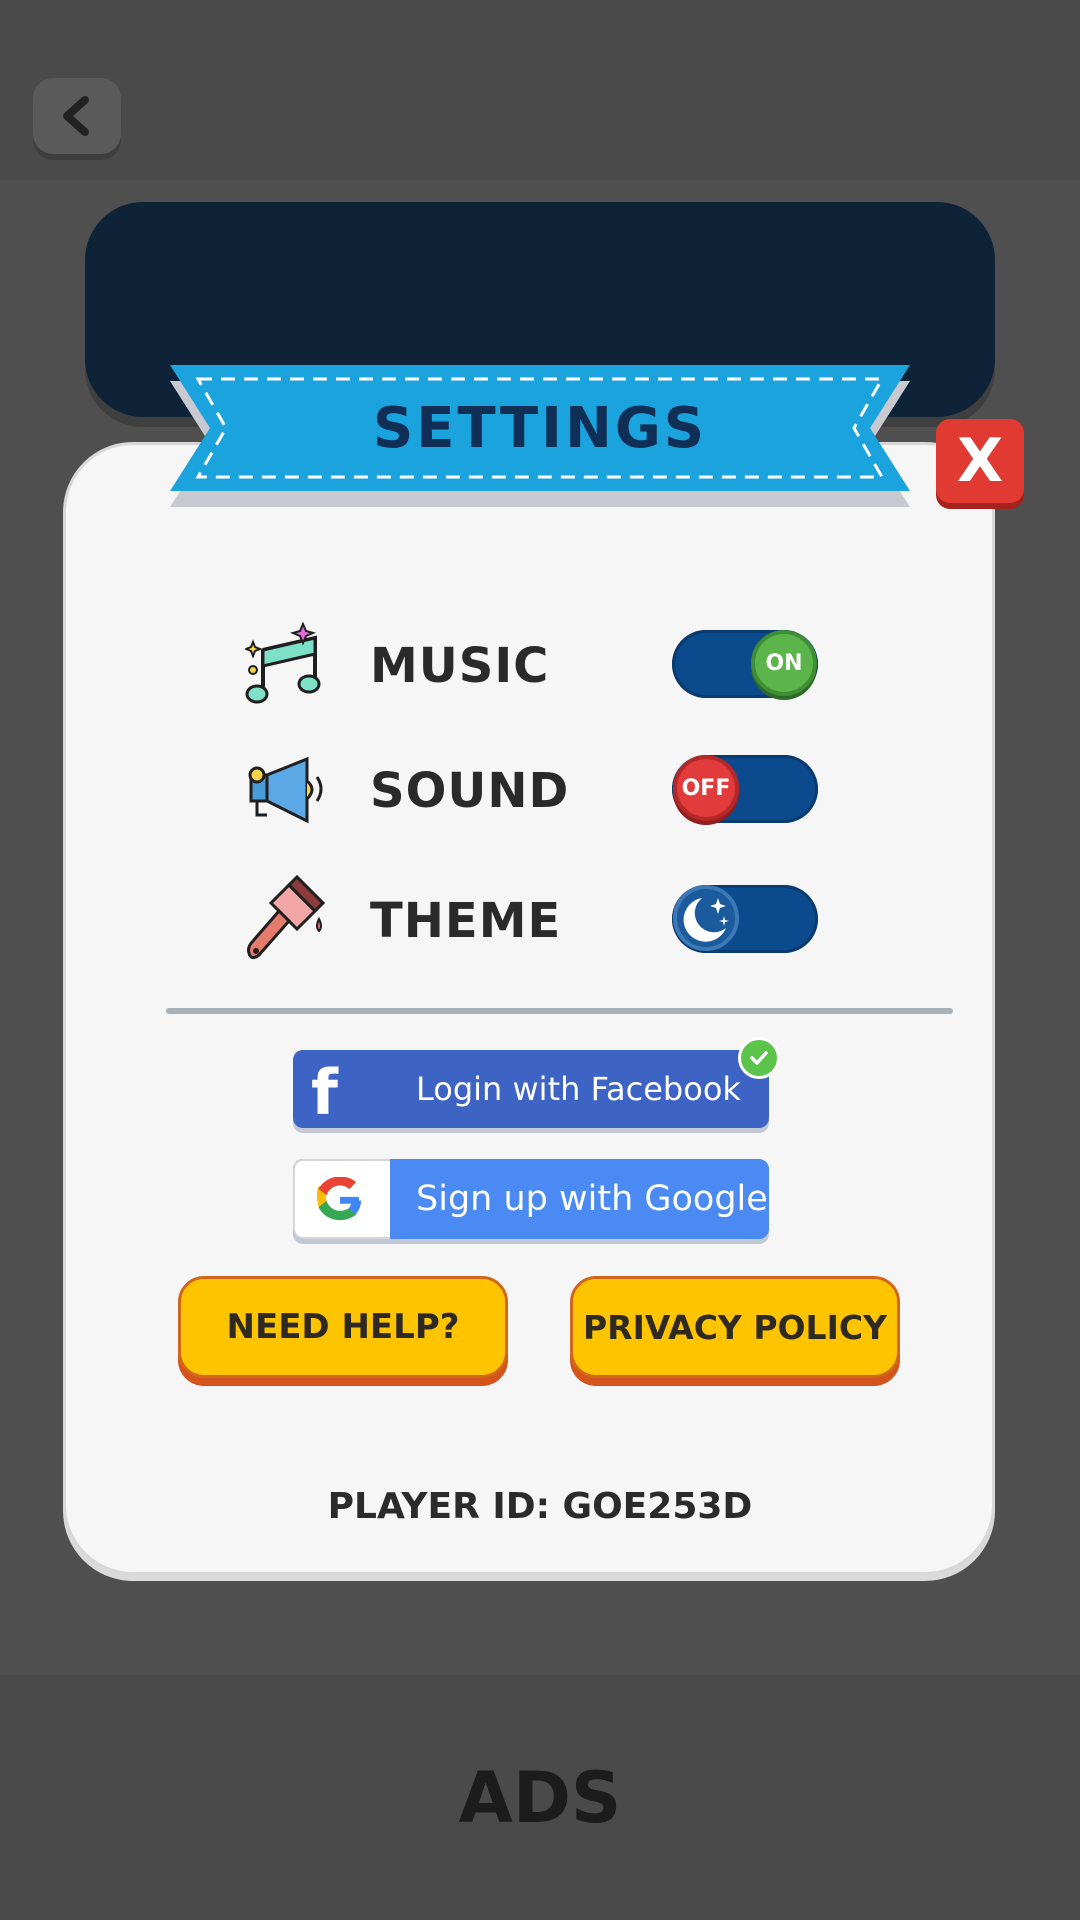 This screenshot has height=1920, width=1080. I want to click on page-title: SETTINGS, so click(540, 428).